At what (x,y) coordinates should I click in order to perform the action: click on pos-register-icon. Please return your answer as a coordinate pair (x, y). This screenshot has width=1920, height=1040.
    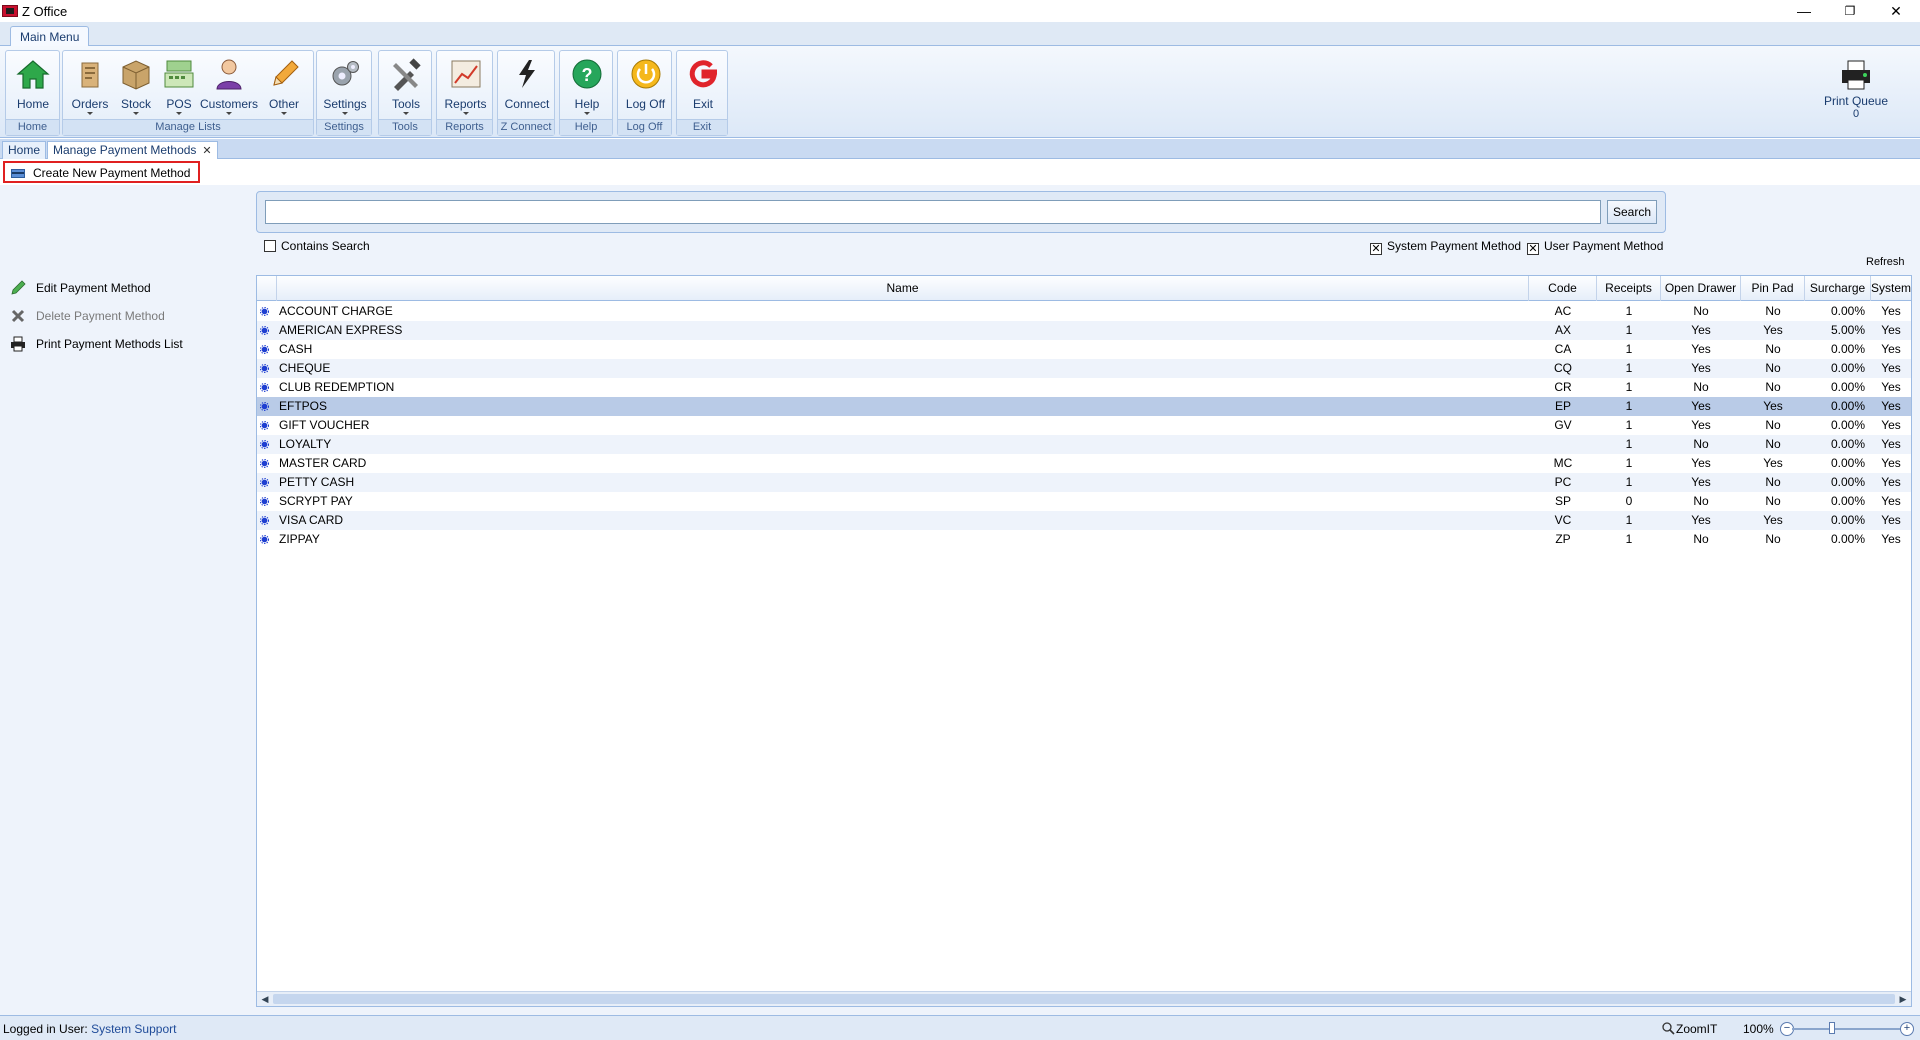
    Looking at the image, I should click on (179, 74).